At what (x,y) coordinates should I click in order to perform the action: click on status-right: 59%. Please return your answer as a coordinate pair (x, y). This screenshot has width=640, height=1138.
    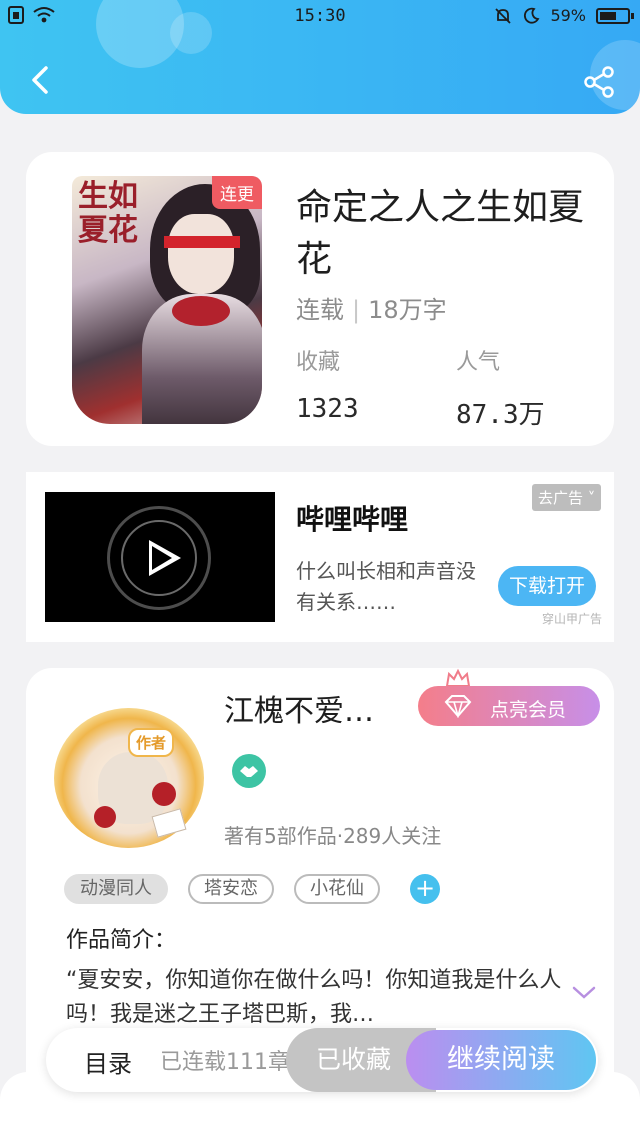
    Looking at the image, I should click on (564, 15).